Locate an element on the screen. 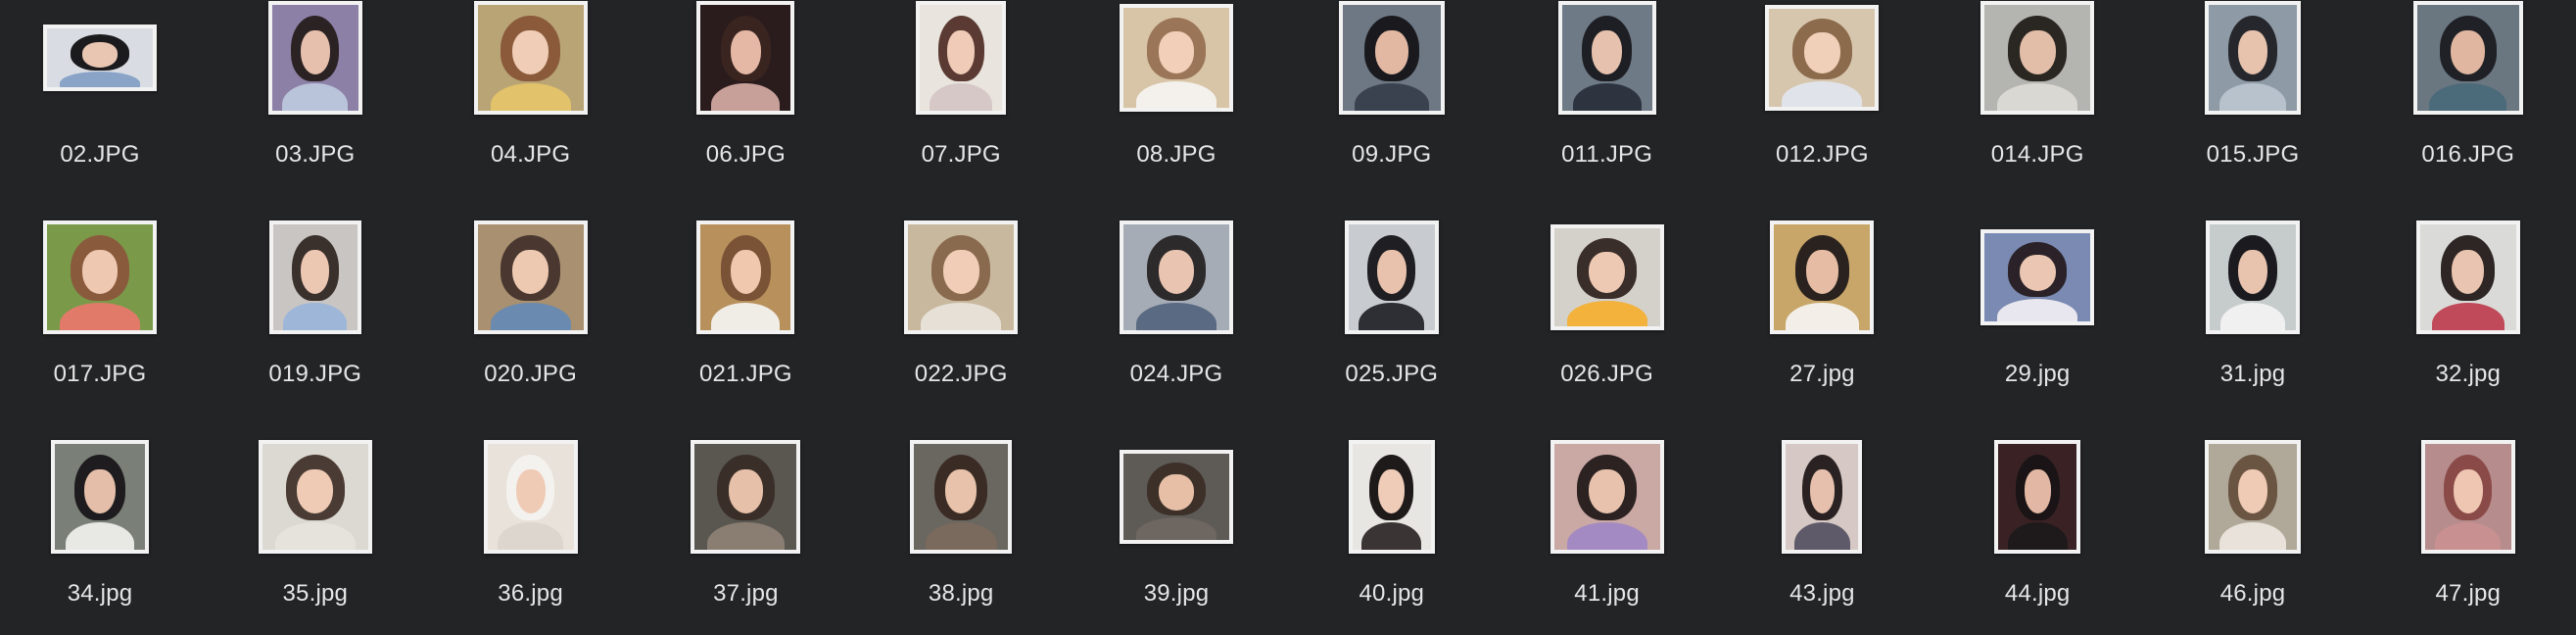 The width and height of the screenshot is (2576, 635). file-item: 37.jpg is located at coordinates (745, 537).